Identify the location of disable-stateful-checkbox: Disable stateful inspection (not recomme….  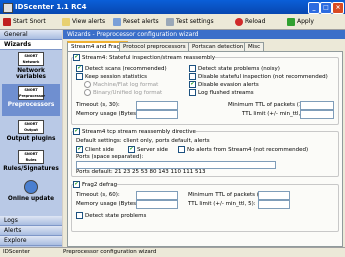
(258, 76).